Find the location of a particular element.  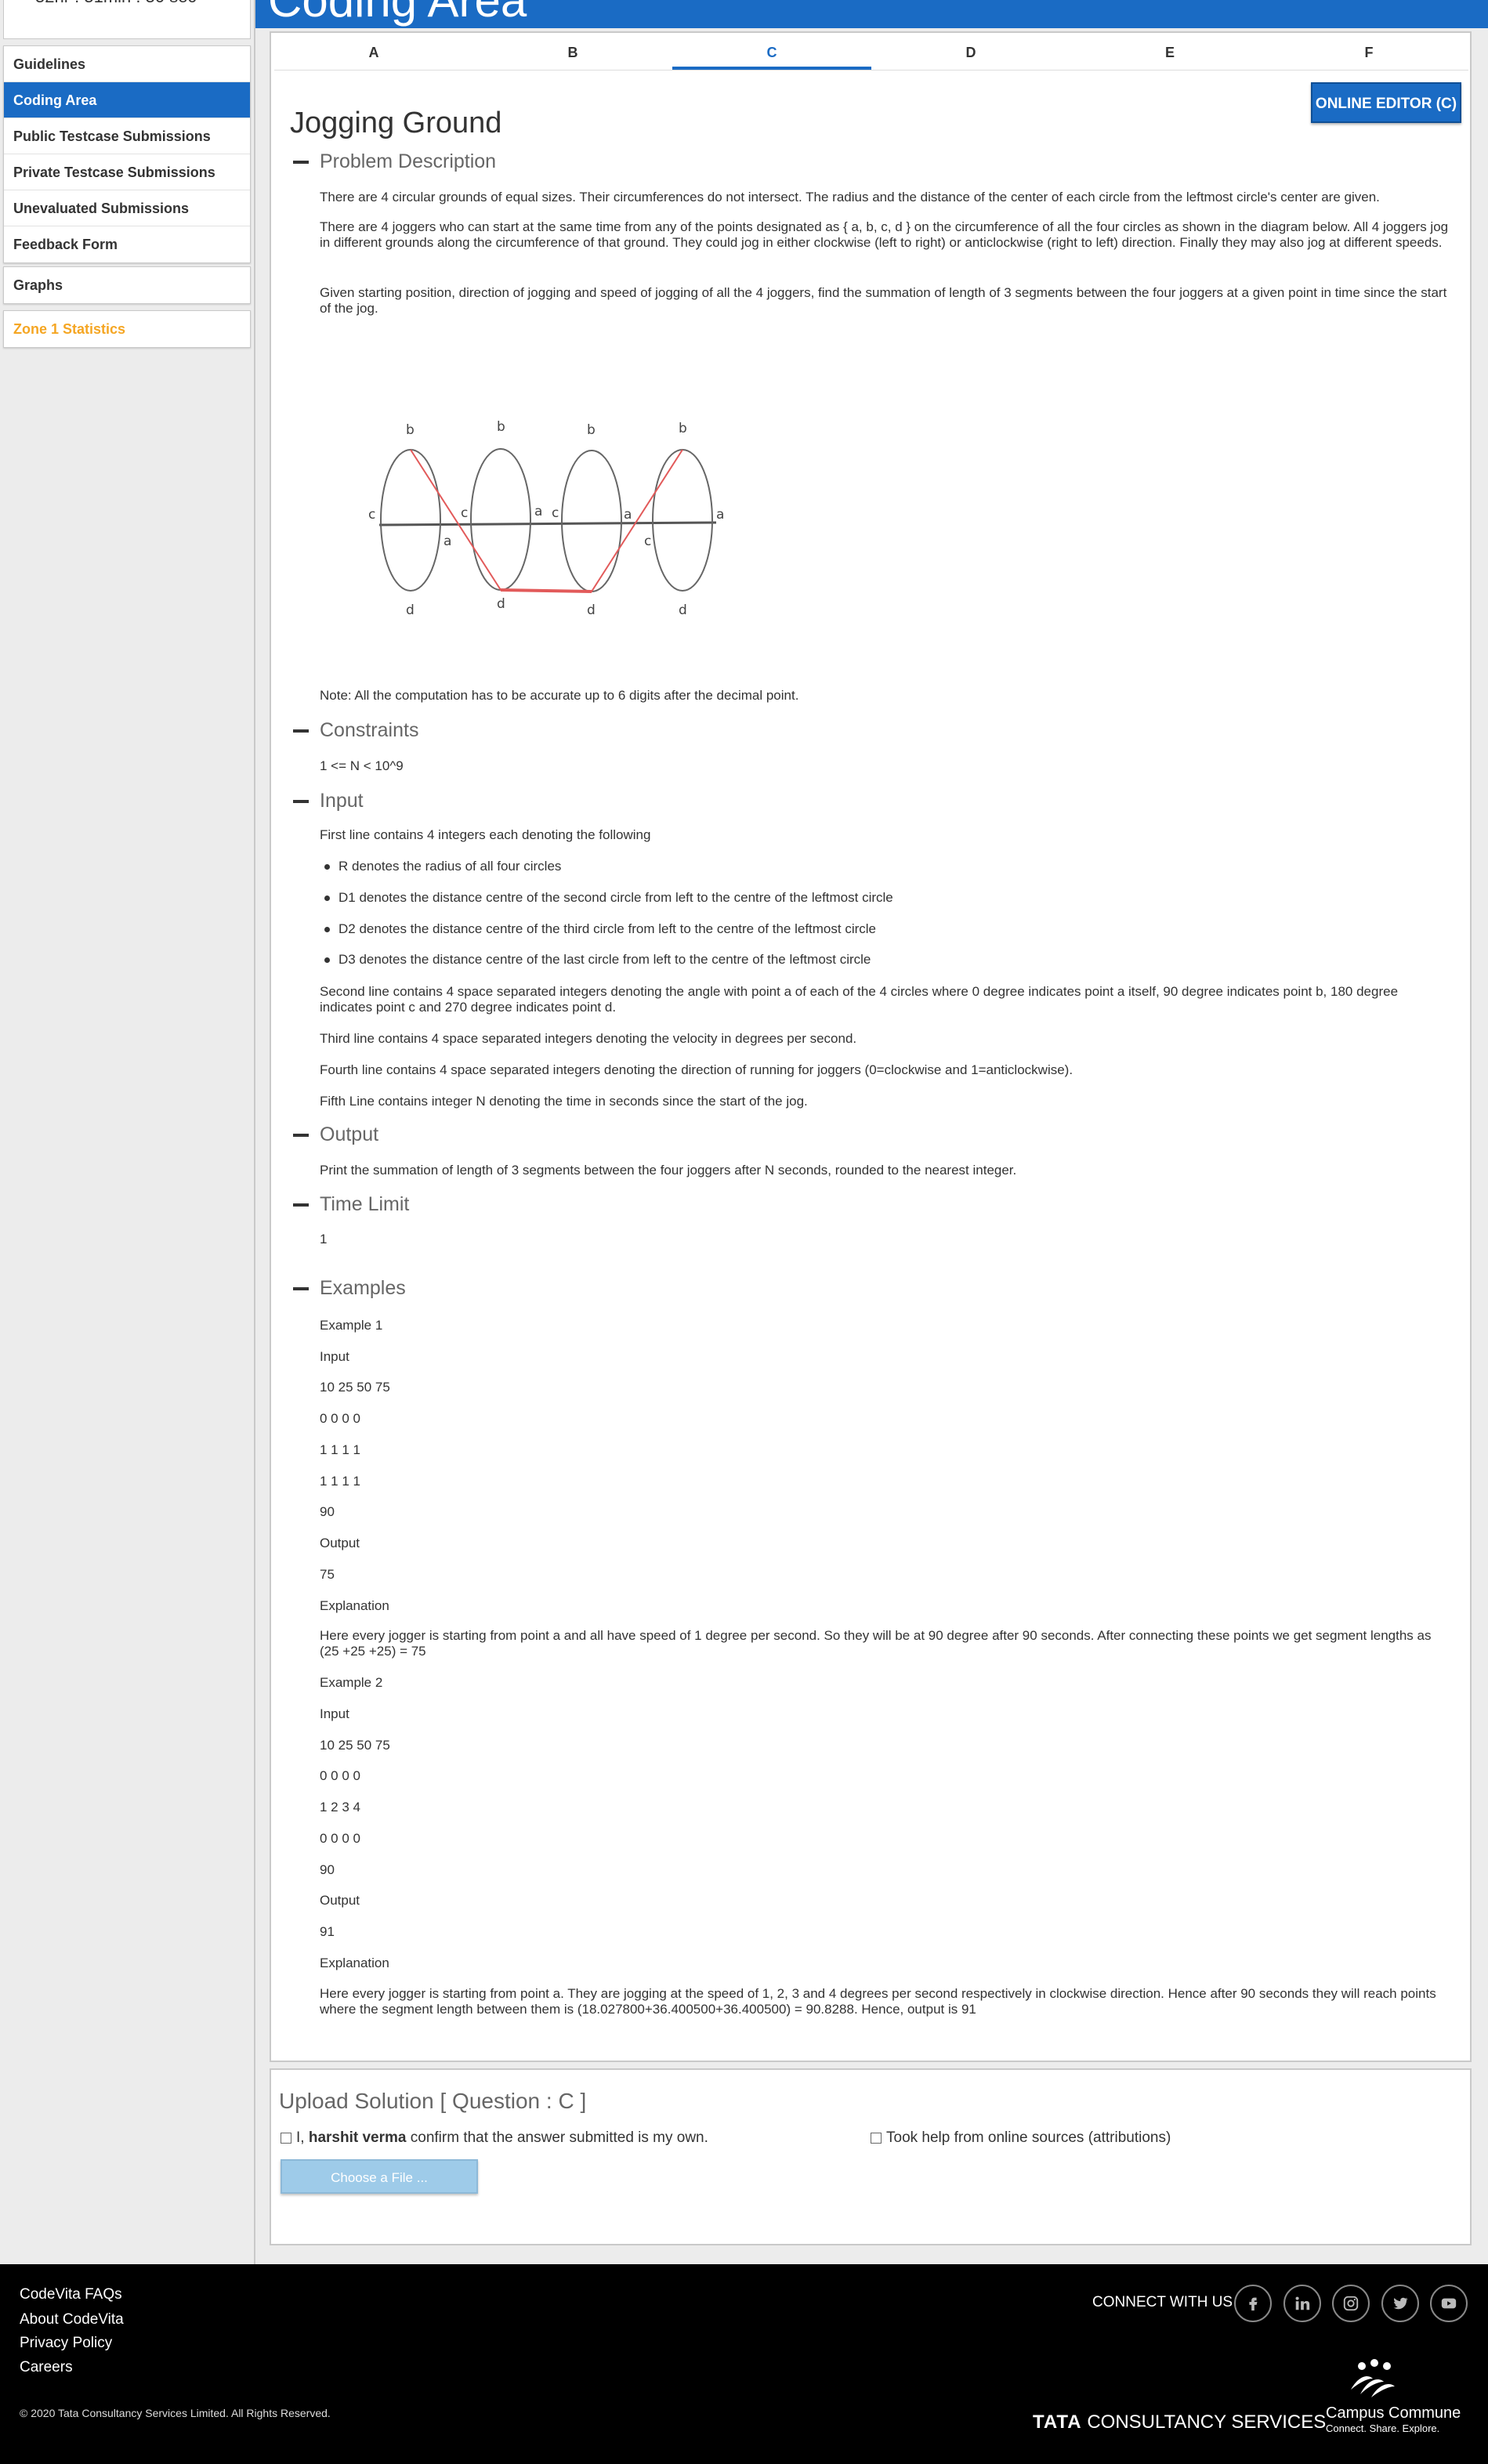

sidebar-item-guidelines: Guidelines is located at coordinates (127, 64).